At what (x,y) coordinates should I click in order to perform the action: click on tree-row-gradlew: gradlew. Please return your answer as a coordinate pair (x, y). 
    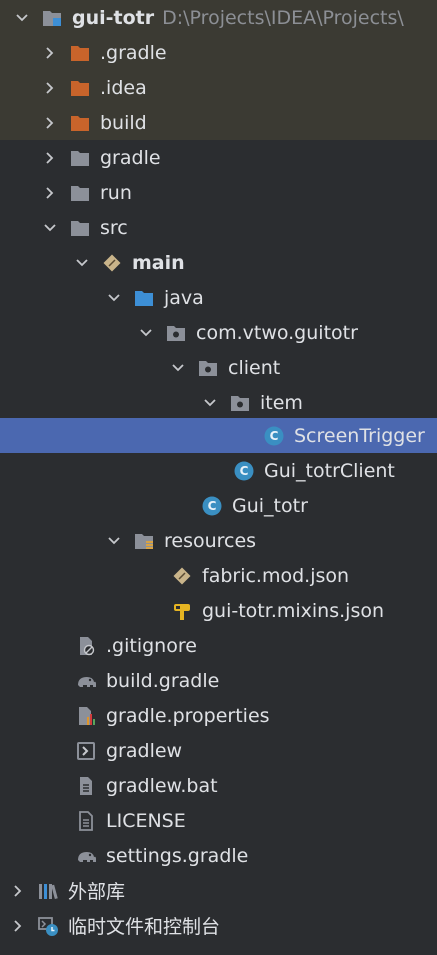
    Looking at the image, I should click on (218, 750).